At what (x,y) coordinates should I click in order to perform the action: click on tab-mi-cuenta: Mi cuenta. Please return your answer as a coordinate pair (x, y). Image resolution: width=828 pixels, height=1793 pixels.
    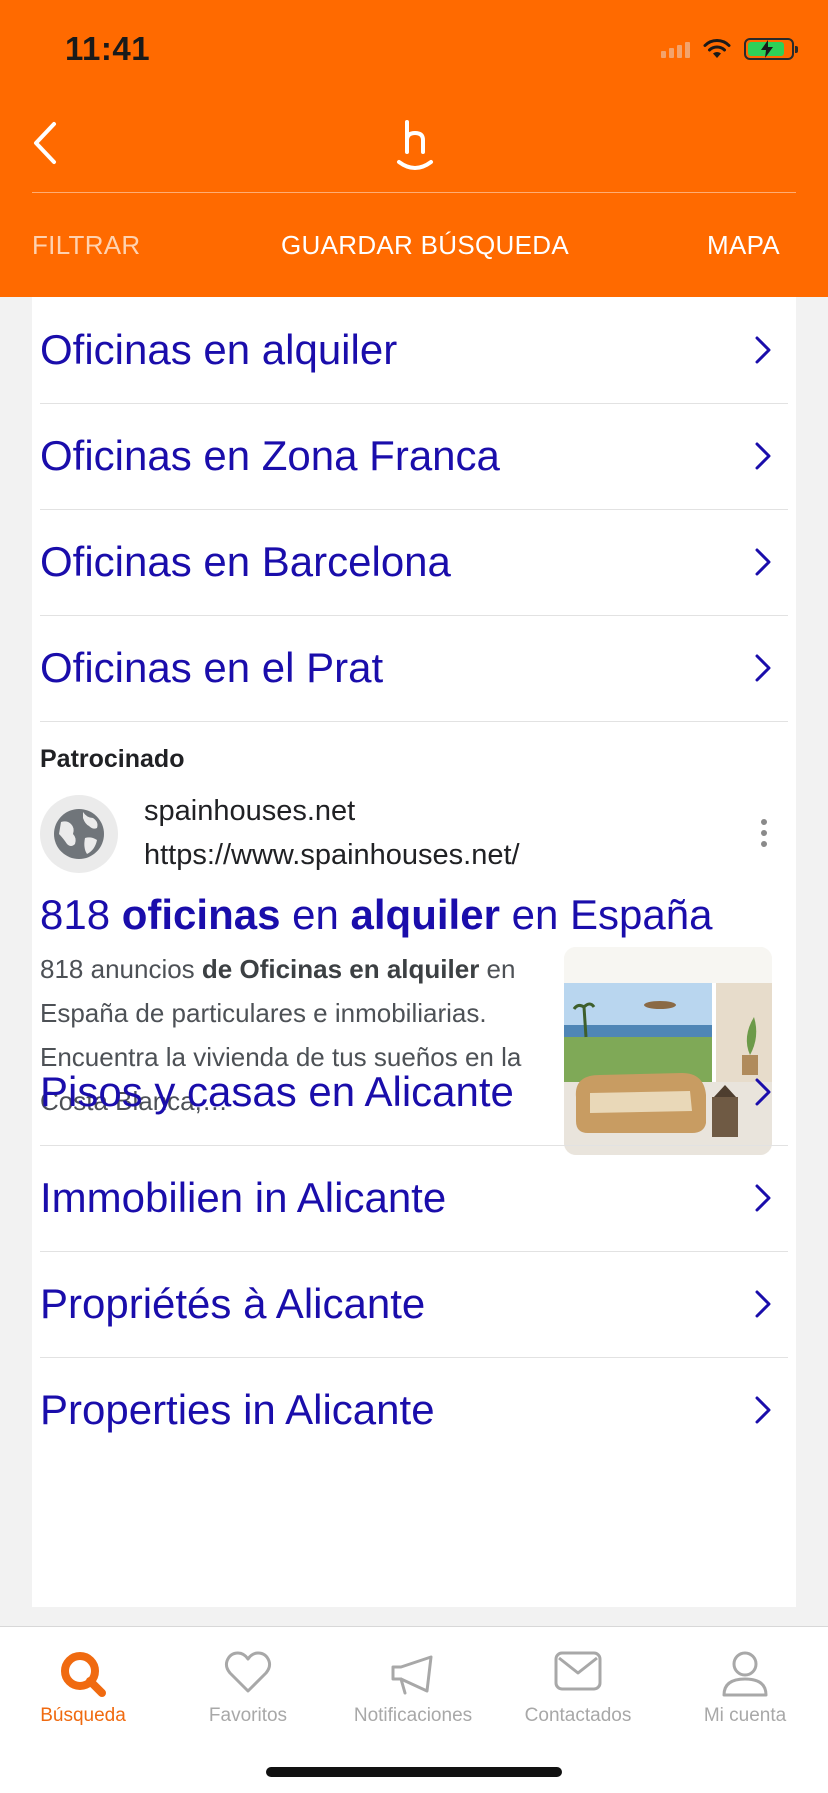
    Looking at the image, I should click on (745, 1682).